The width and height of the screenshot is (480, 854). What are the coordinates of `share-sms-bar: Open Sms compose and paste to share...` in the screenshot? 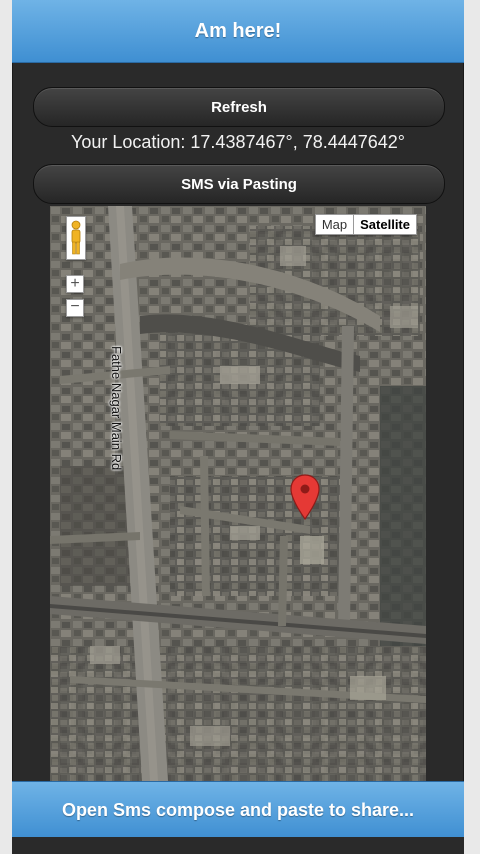 It's located at (238, 809).